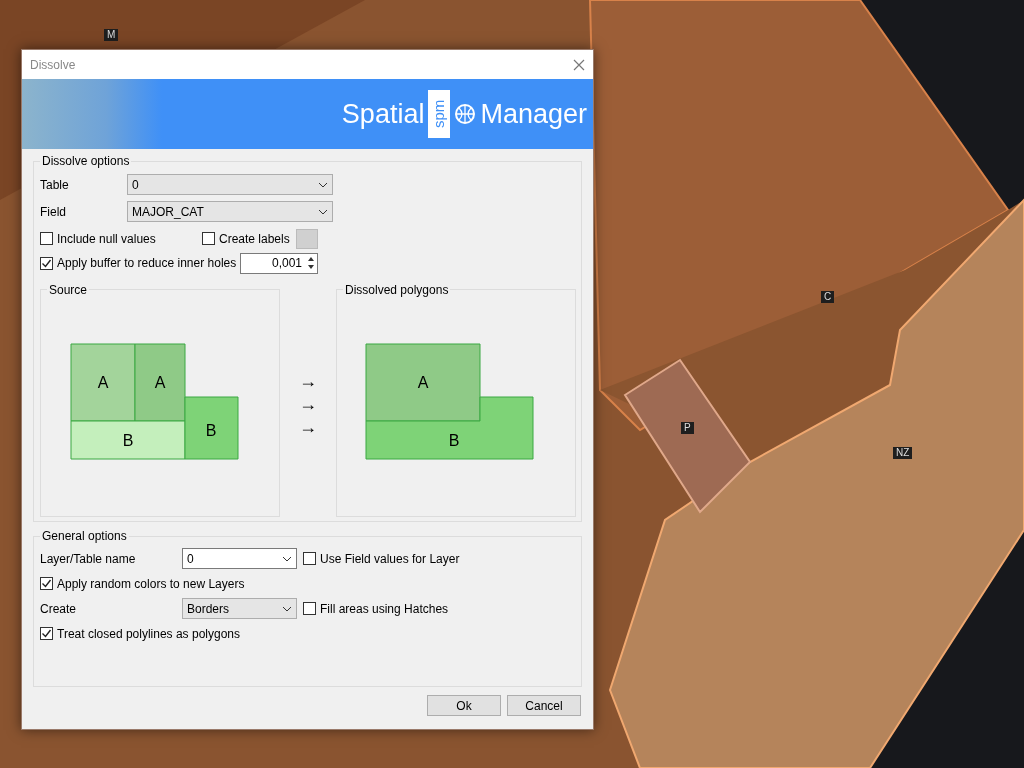 The height and width of the screenshot is (768, 1024). Describe the element at coordinates (53, 65) in the screenshot. I see `window-title: Dissolve` at that location.